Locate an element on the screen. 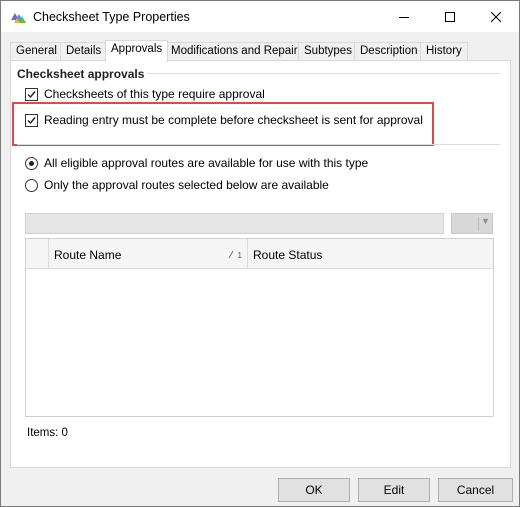 This screenshot has height=507, width=520. tab-subtypes: Subtypes is located at coordinates (328, 51).